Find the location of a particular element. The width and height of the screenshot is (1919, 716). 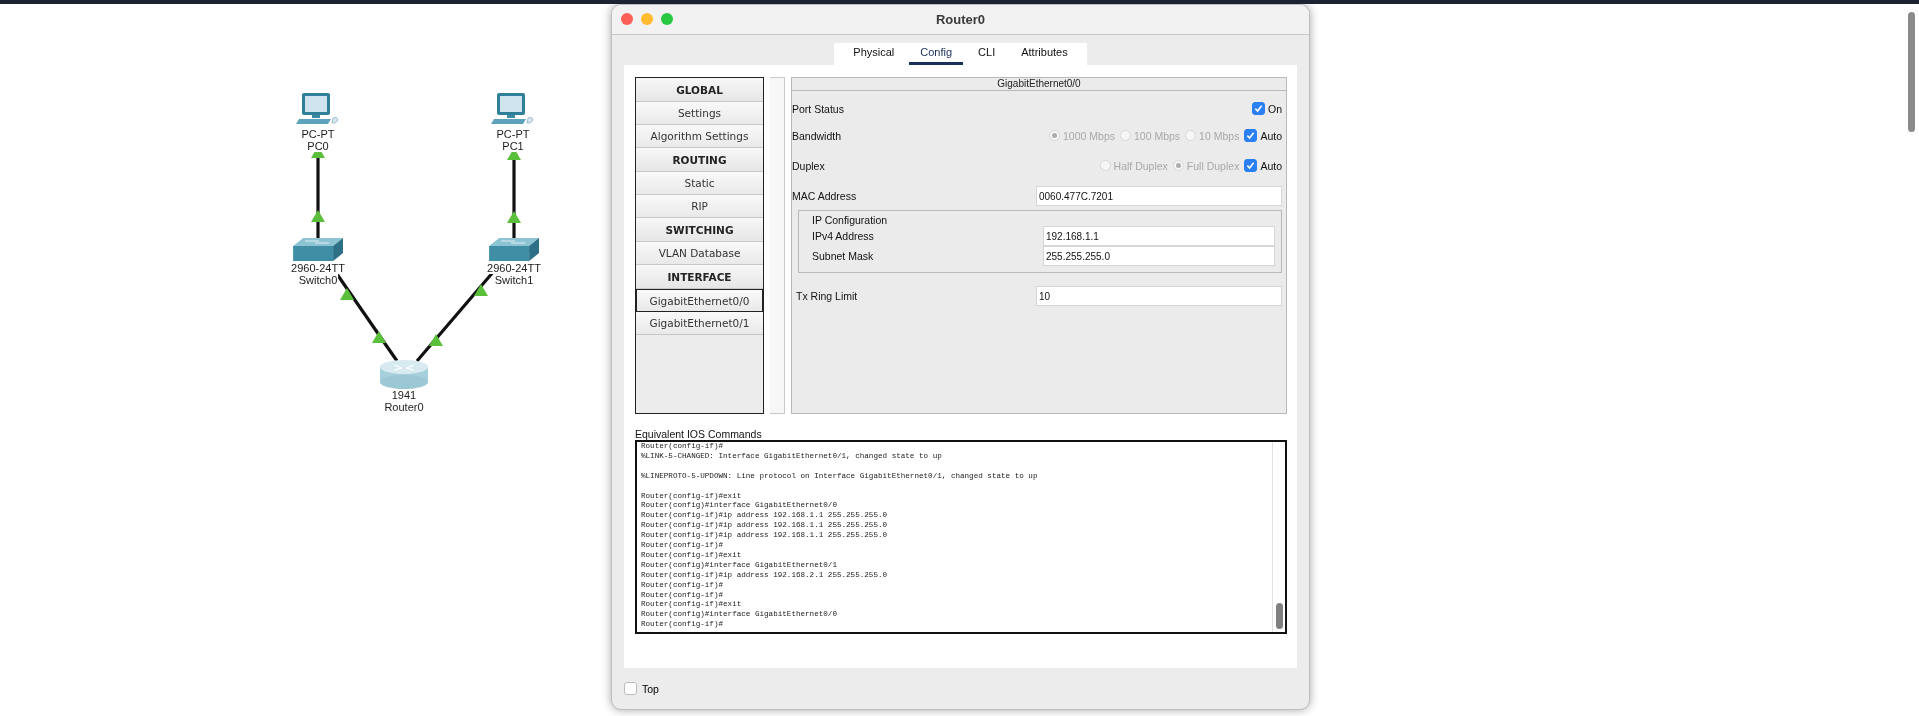

field-label: MAC Address is located at coordinates (825, 196).